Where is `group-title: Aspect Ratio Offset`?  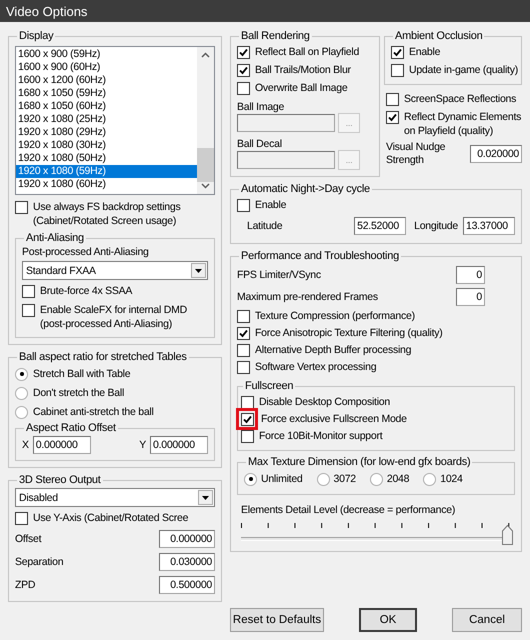 group-title: Aspect Ratio Offset is located at coordinates (71, 428).